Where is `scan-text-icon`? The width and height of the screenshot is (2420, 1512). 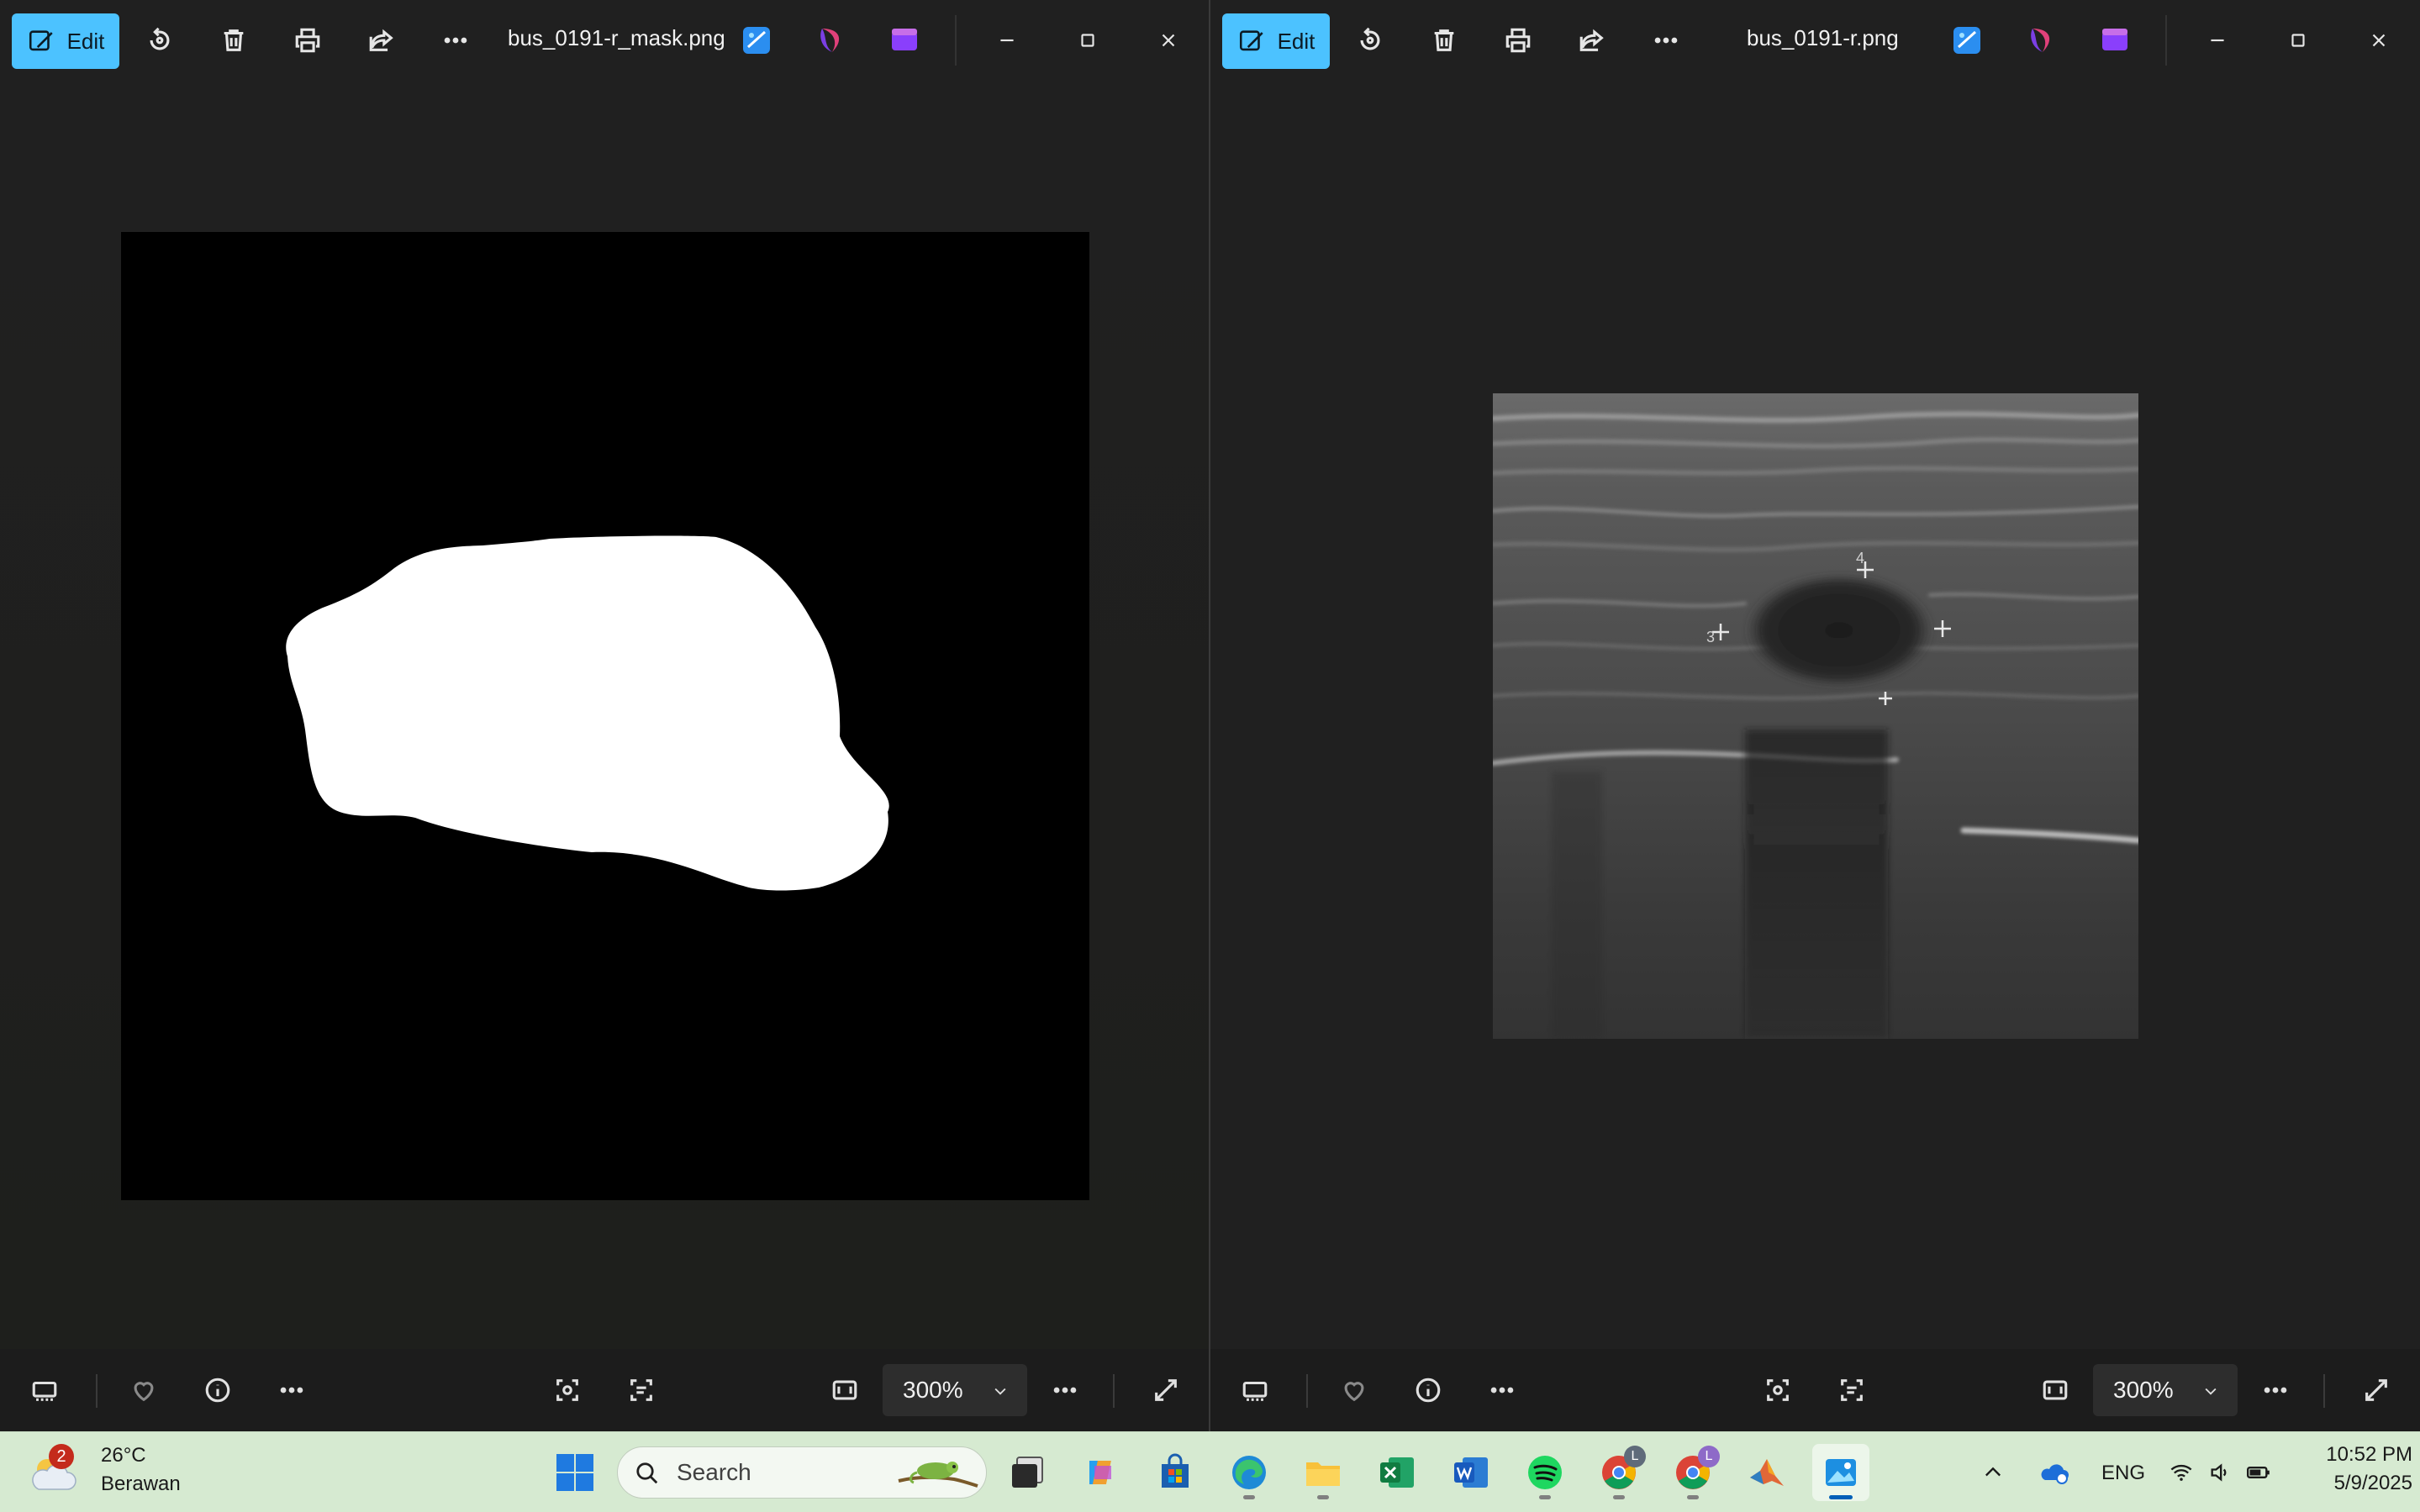 scan-text-icon is located at coordinates (1852, 1390).